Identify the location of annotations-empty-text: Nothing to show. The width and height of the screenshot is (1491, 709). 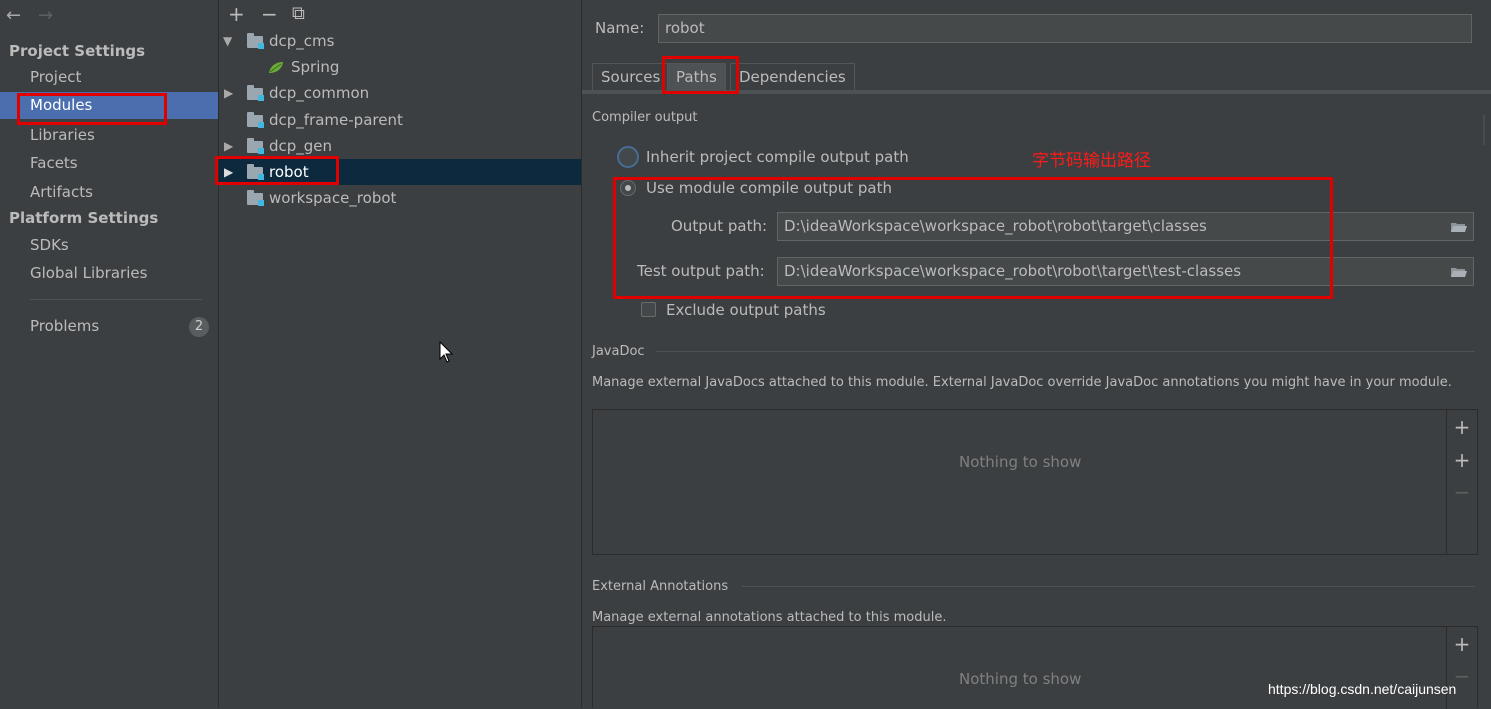
(1020, 679).